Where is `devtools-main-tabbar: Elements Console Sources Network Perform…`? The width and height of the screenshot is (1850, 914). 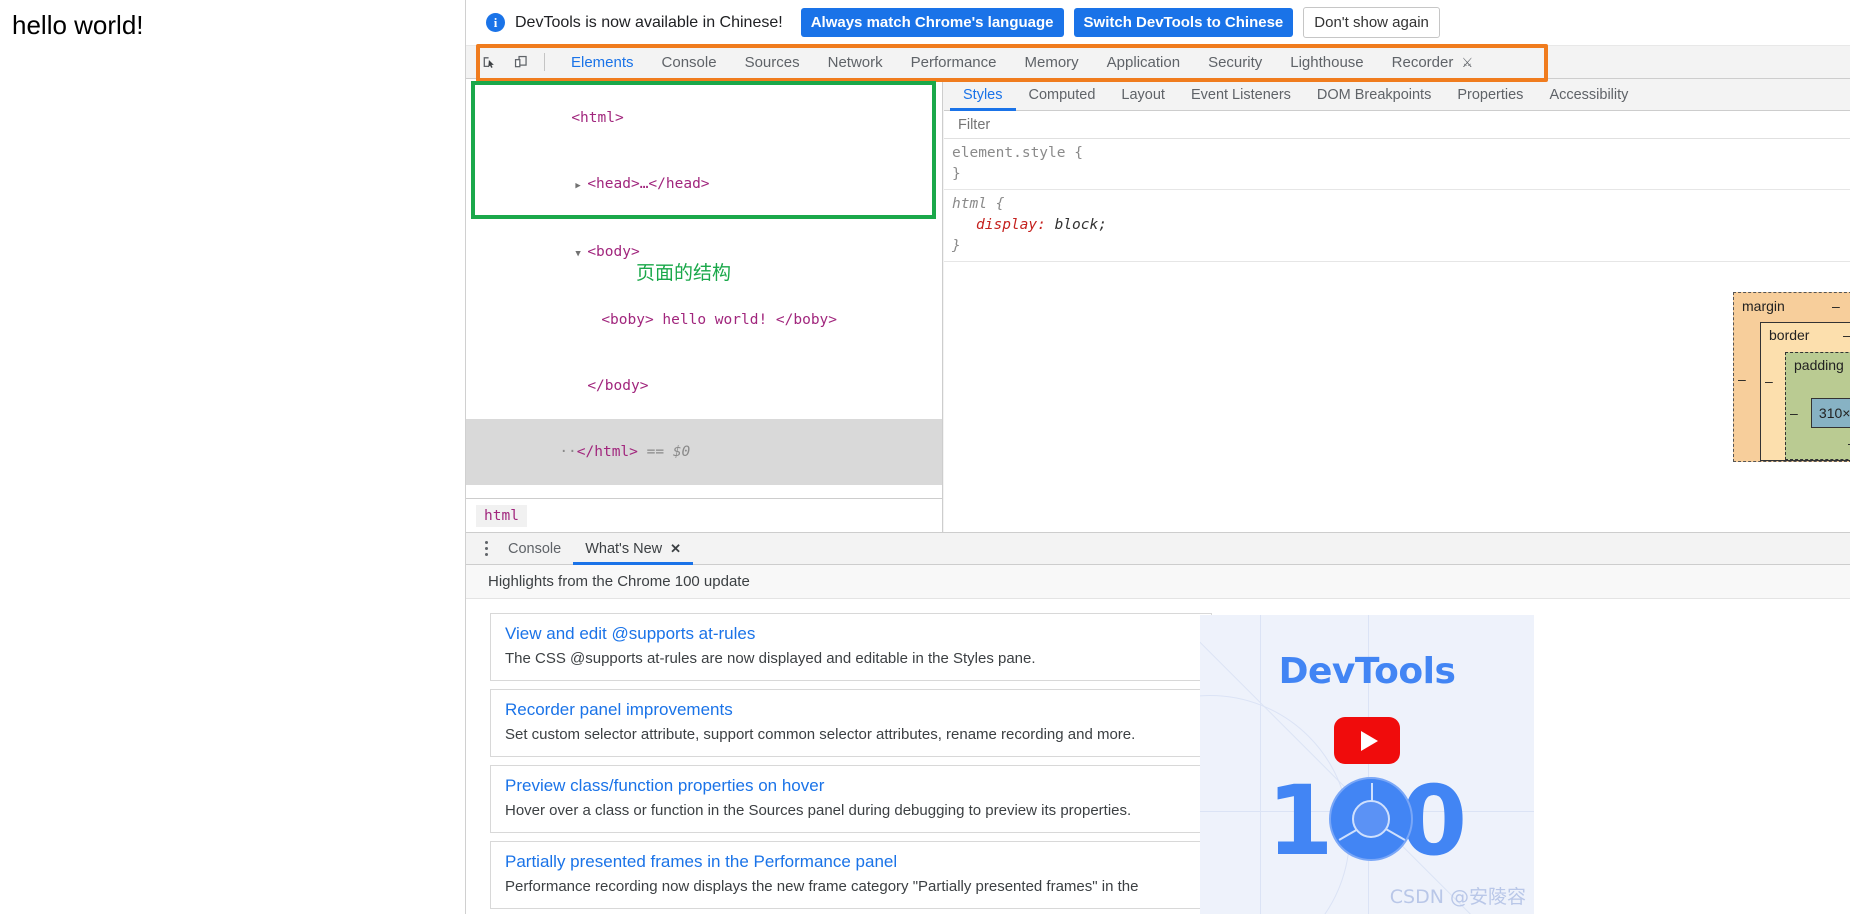
devtools-main-tabbar: Elements Console Sources Network Perform… is located at coordinates (1158, 62).